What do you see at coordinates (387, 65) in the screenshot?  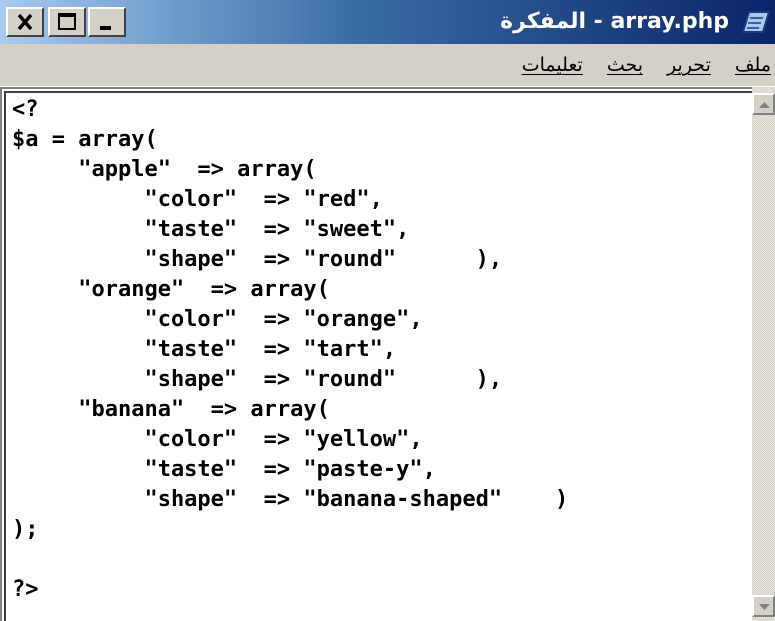 I see `menu-bar: ملف تحرير بحث تعليمات` at bounding box center [387, 65].